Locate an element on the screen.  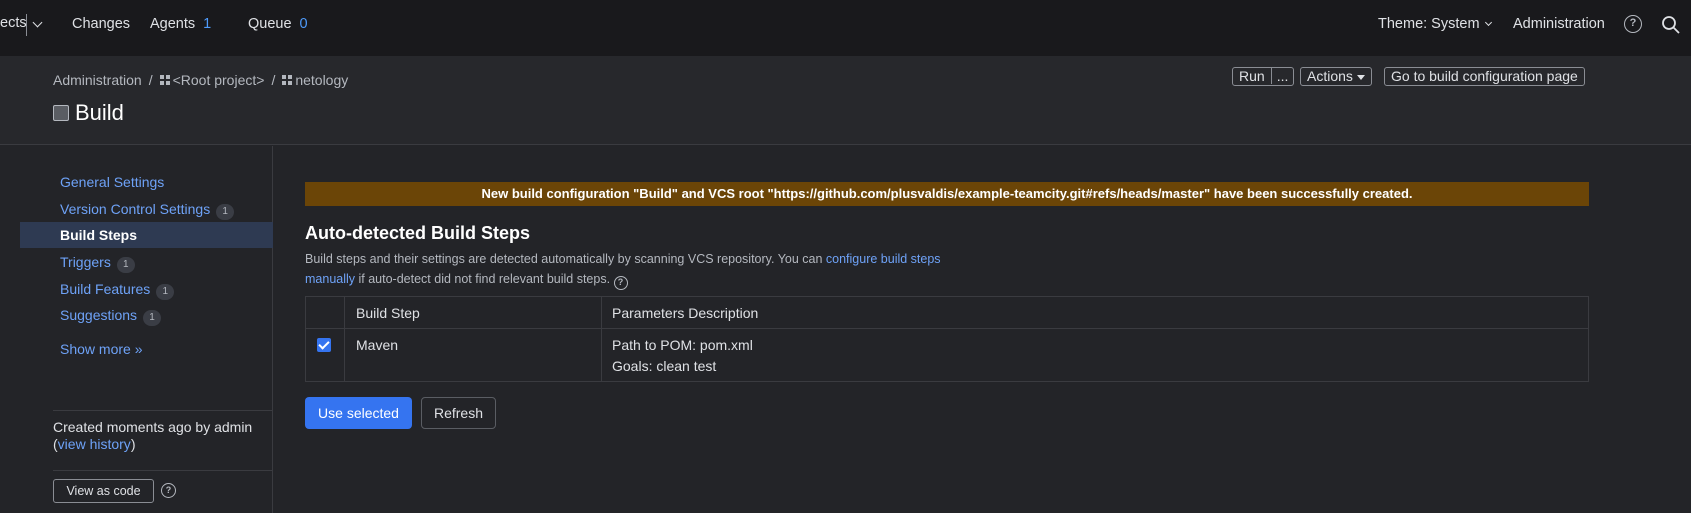
agents-label: Agents is located at coordinates (173, 24).